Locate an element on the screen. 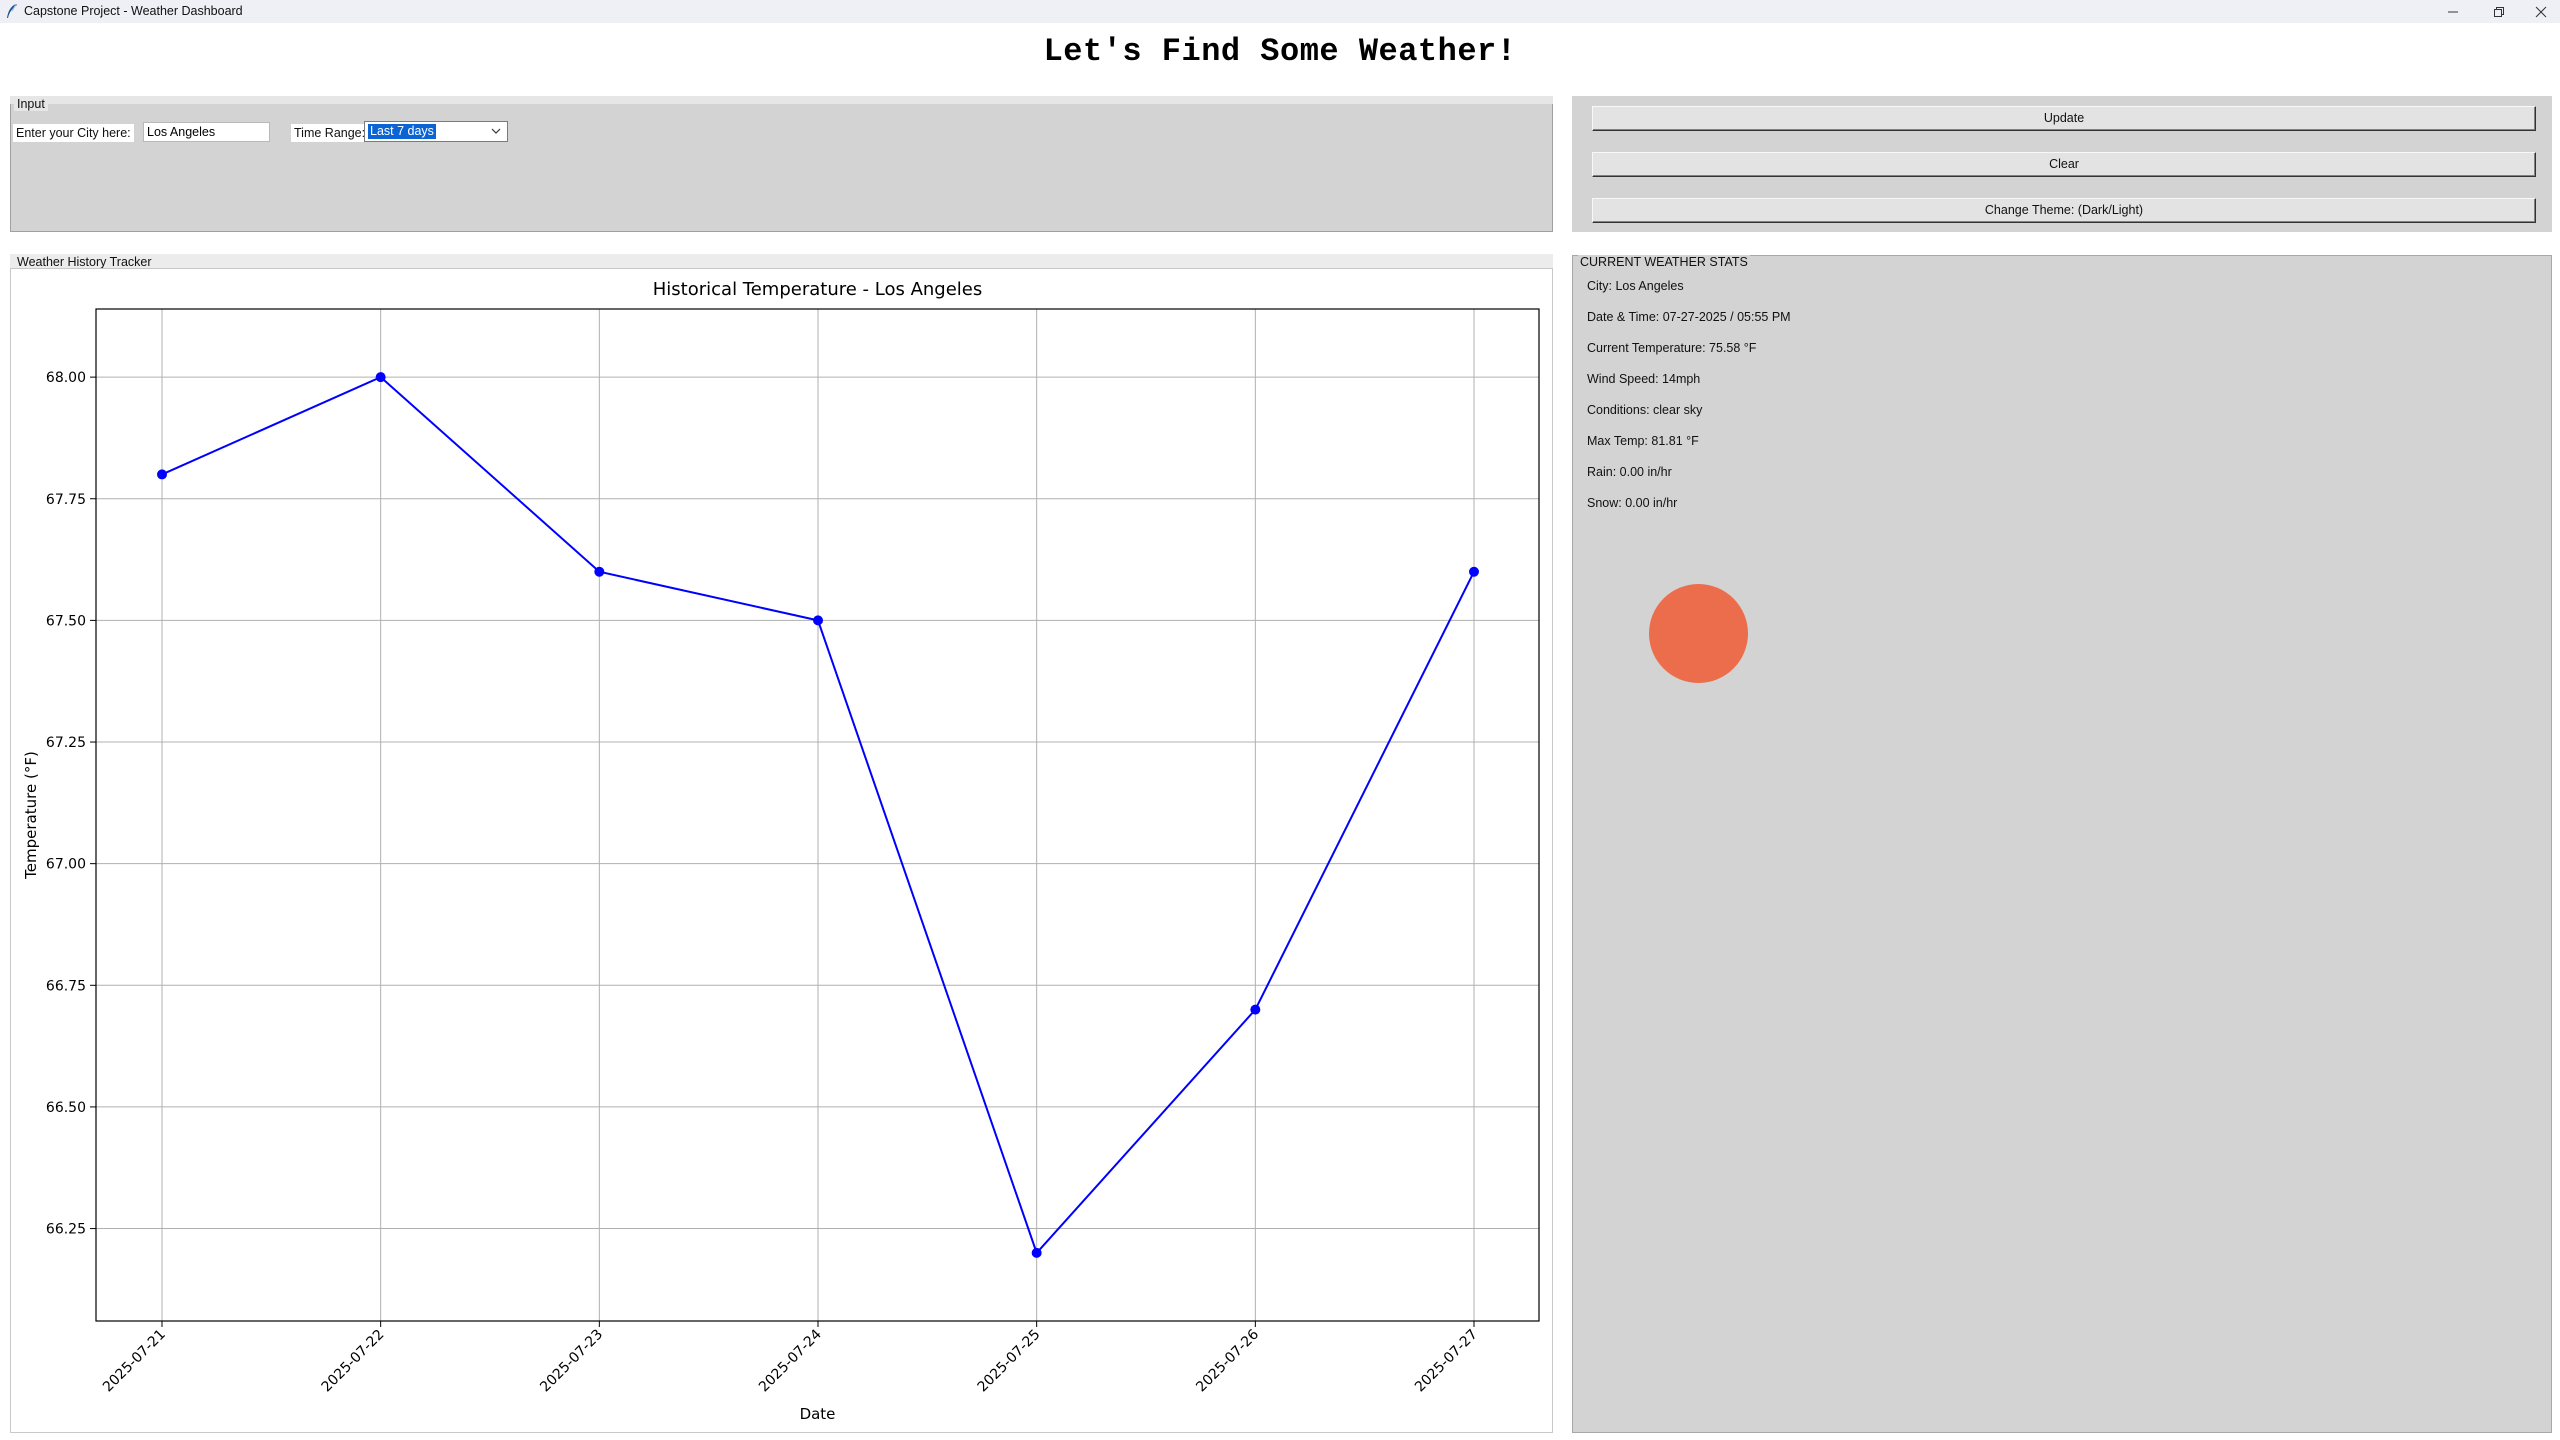 This screenshot has height=1440, width=2560. input-panel-label: Input is located at coordinates (31, 104).